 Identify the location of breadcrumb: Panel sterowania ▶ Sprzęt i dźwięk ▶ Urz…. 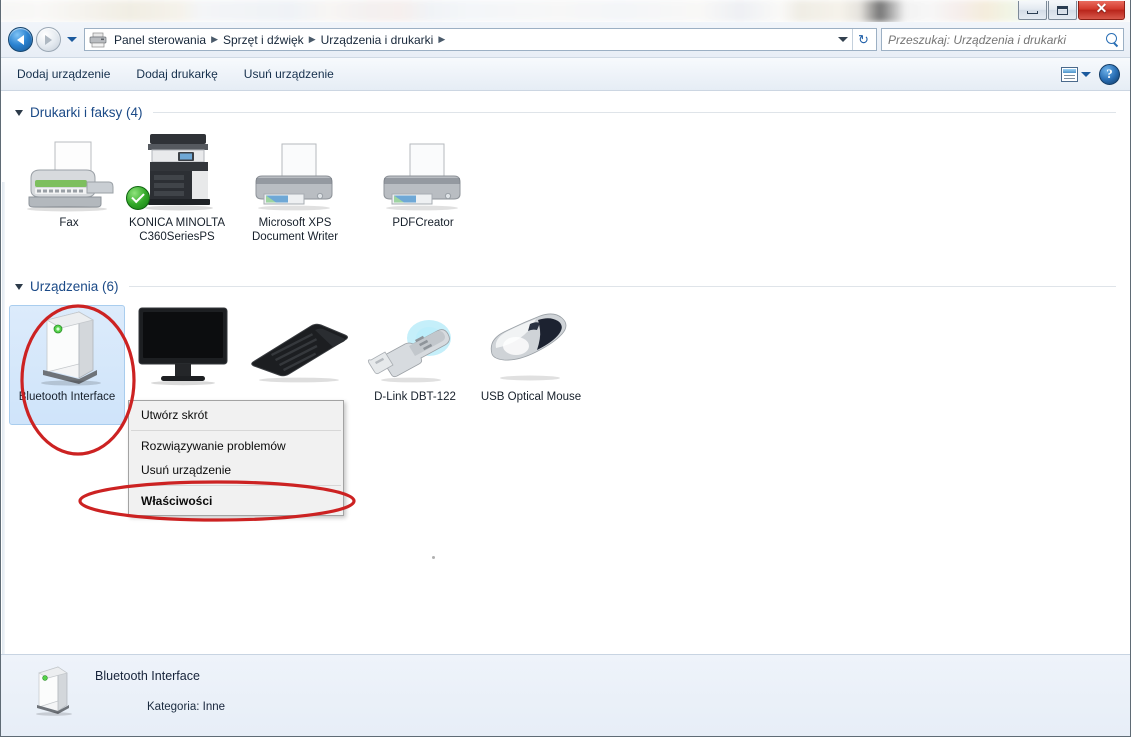
(480, 39).